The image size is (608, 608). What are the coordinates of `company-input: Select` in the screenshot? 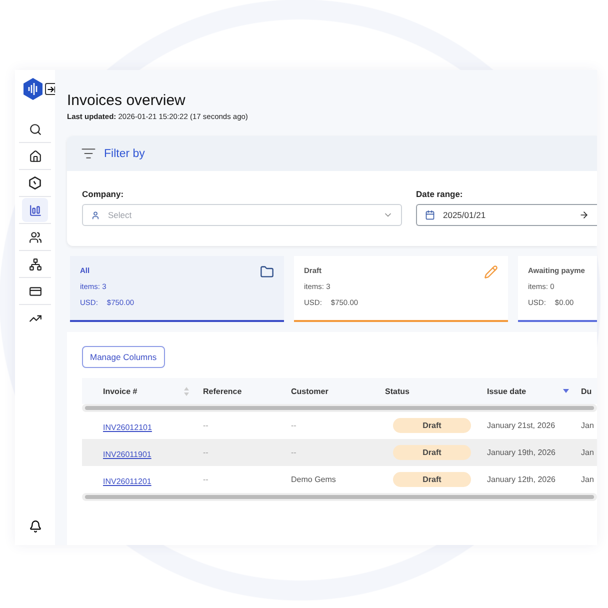 It's located at (241, 215).